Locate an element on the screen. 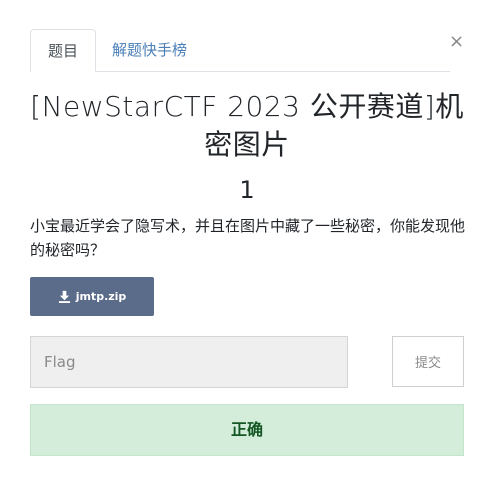  flag-input is located at coordinates (189, 362).